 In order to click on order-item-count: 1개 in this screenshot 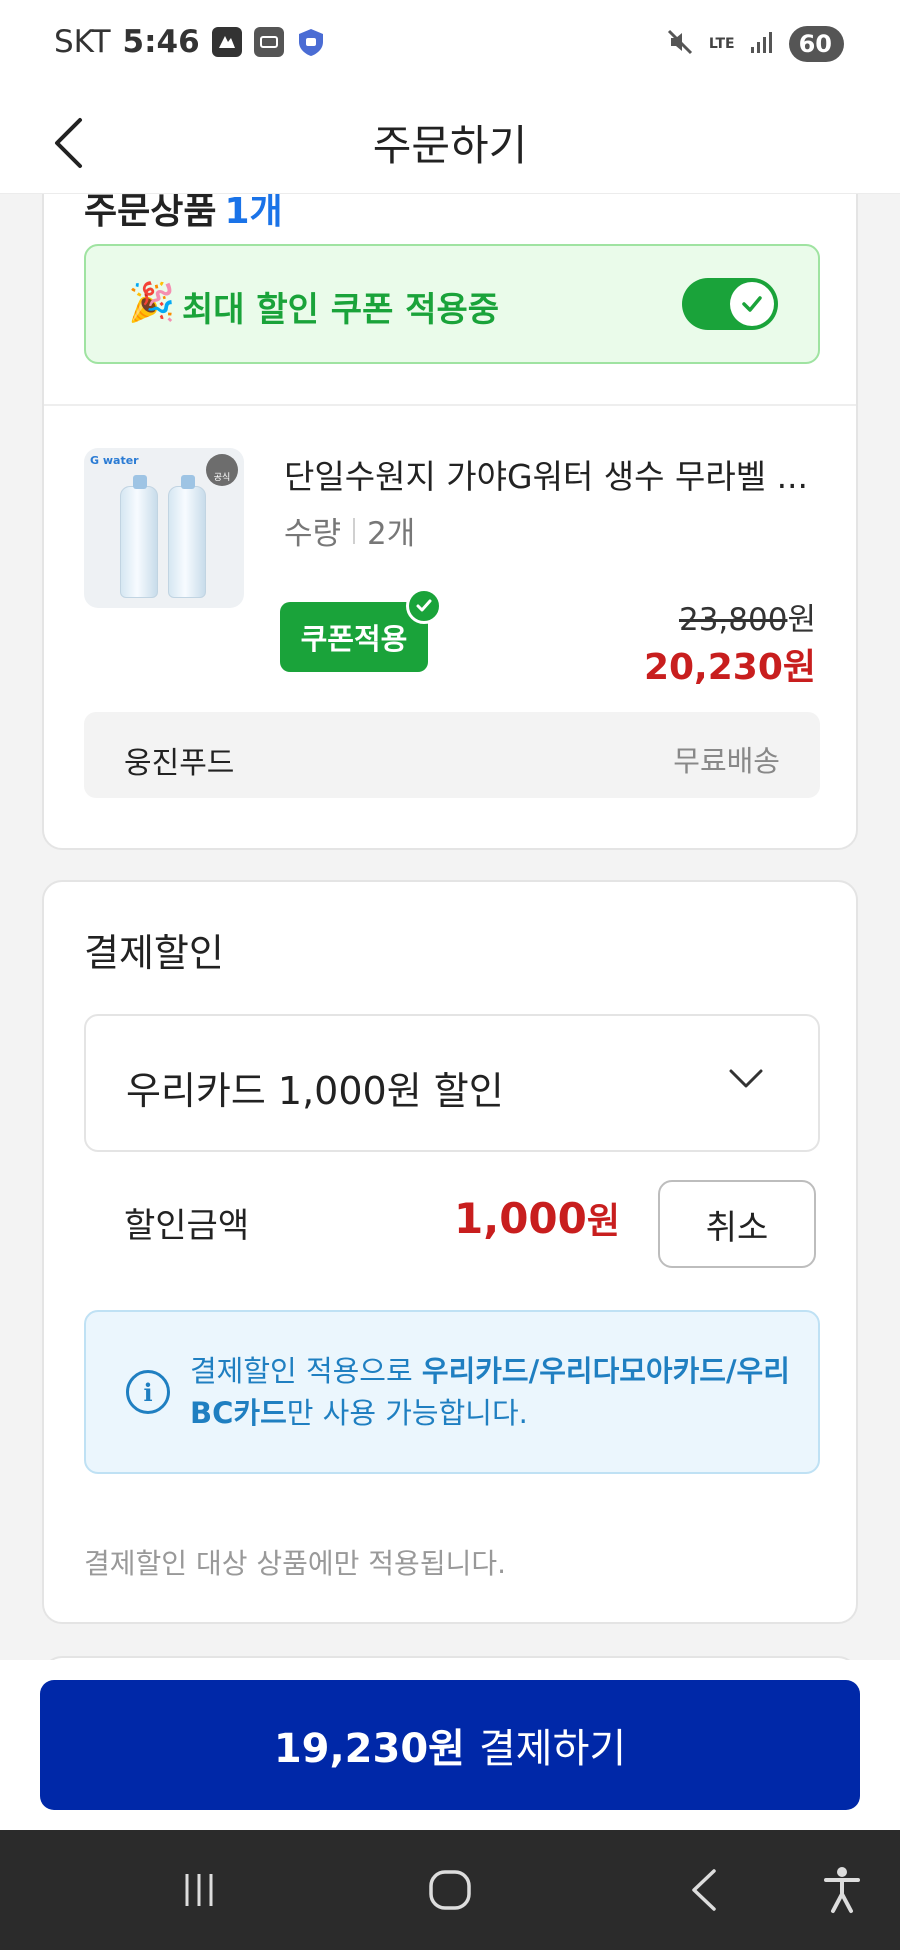, I will do `click(253, 211)`.